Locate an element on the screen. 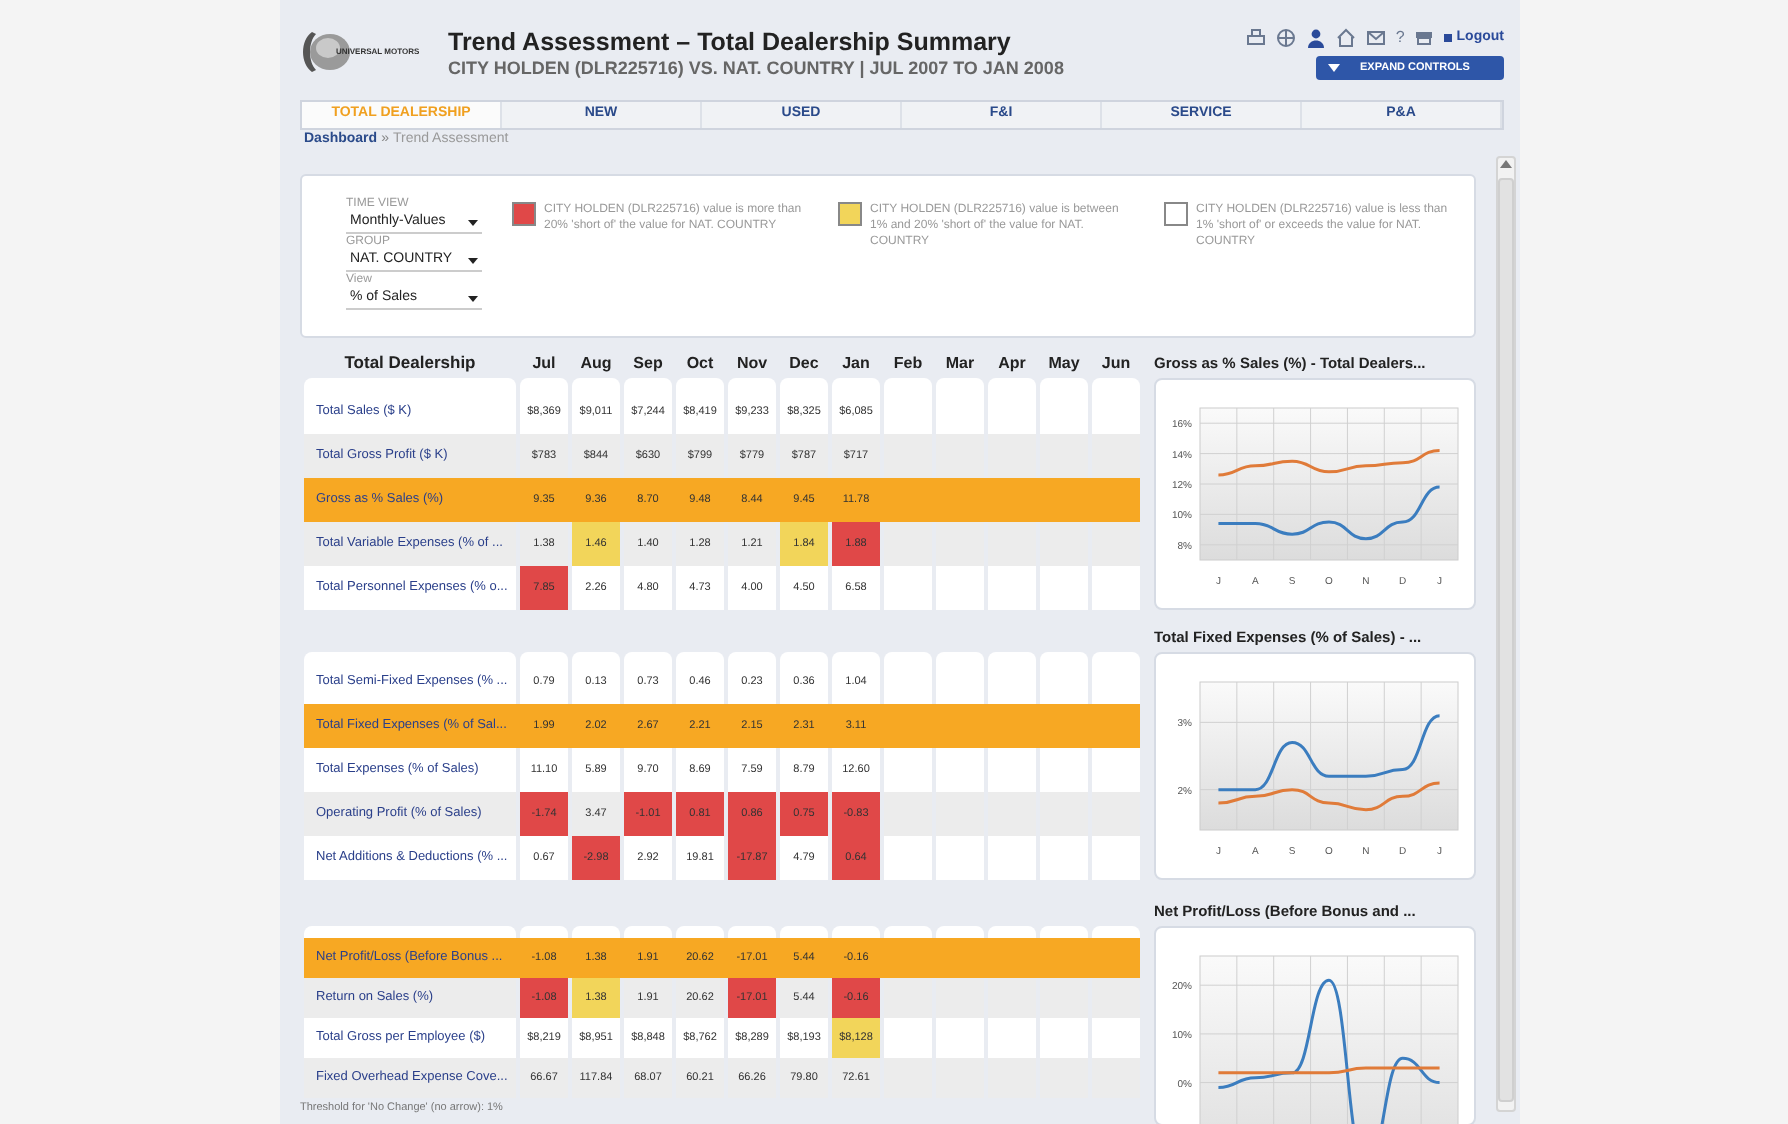 The image size is (1788, 1124). column-header: Apr is located at coordinates (1012, 363).